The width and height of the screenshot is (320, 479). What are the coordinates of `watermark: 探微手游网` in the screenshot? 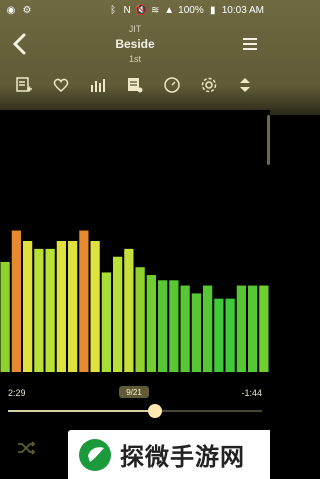 It's located at (169, 454).